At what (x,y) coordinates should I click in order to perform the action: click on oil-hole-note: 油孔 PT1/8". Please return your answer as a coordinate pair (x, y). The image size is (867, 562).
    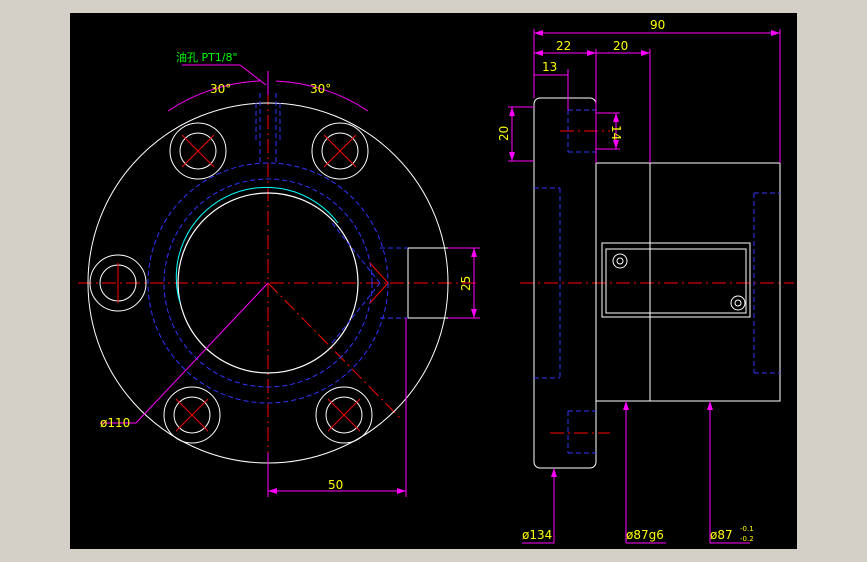
    Looking at the image, I should click on (207, 57).